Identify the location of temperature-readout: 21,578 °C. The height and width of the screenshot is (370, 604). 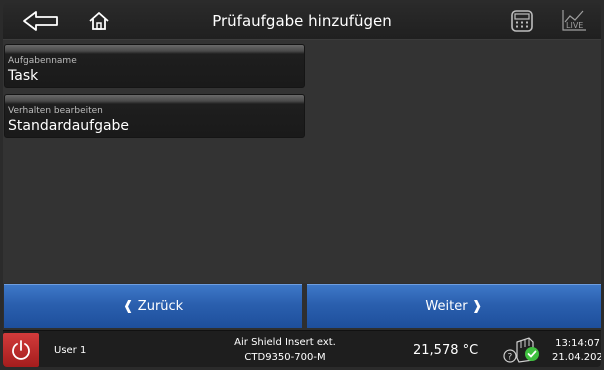
(446, 350).